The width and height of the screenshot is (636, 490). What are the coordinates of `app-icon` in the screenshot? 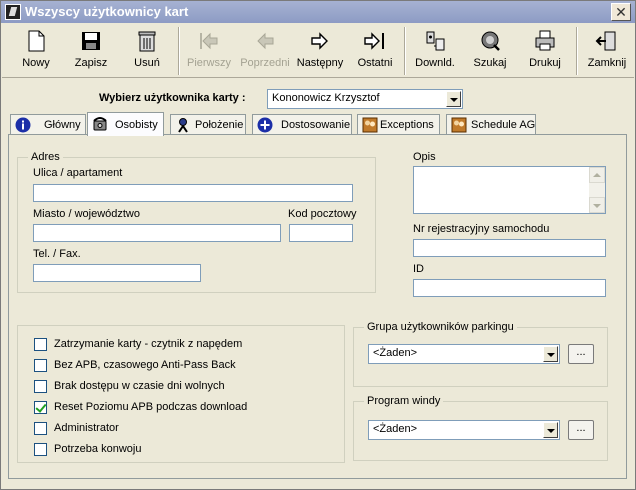 It's located at (13, 12).